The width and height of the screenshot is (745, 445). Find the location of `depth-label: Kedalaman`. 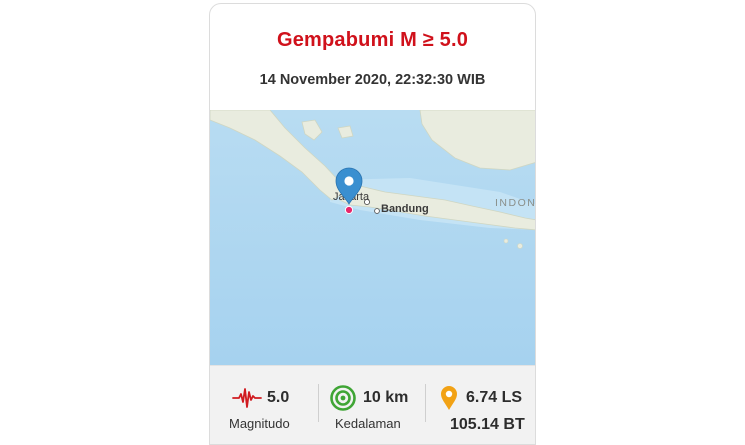

depth-label: Kedalaman is located at coordinates (368, 423).